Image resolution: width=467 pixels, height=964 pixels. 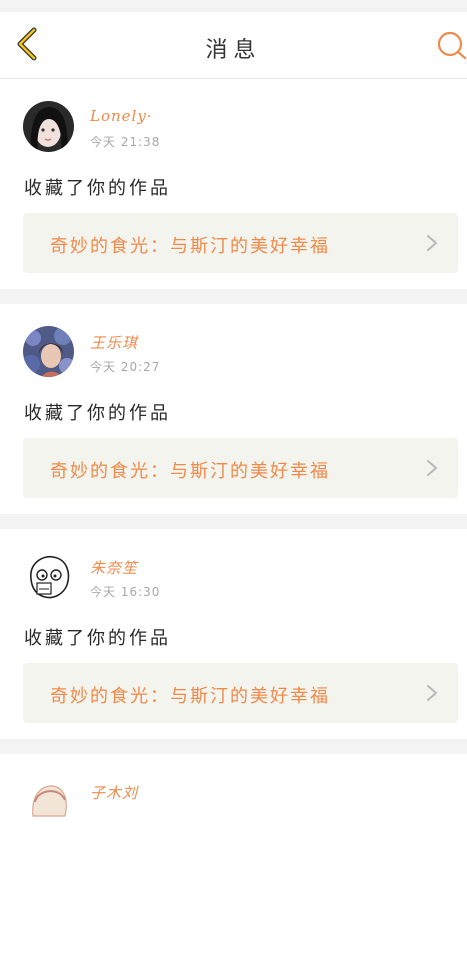 What do you see at coordinates (125, 367) in the screenshot?
I see `timestamp: 今天 20:27` at bounding box center [125, 367].